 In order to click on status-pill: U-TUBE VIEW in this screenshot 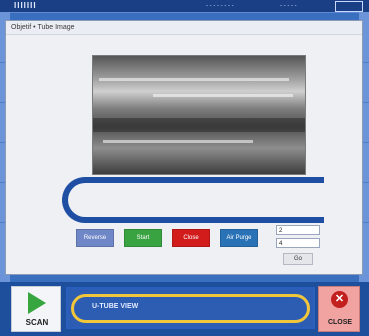, I will do `click(190, 308)`.